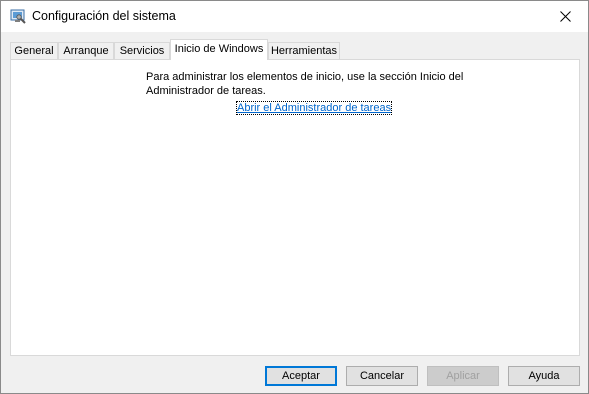  What do you see at coordinates (142, 50) in the screenshot?
I see `tab-servicios: Servicios` at bounding box center [142, 50].